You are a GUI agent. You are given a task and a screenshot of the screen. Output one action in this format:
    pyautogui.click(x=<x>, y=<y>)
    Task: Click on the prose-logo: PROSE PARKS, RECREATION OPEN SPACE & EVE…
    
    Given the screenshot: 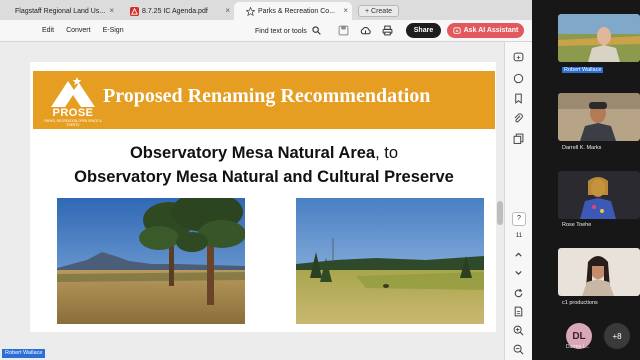 What is the action you would take?
    pyautogui.click(x=73, y=100)
    